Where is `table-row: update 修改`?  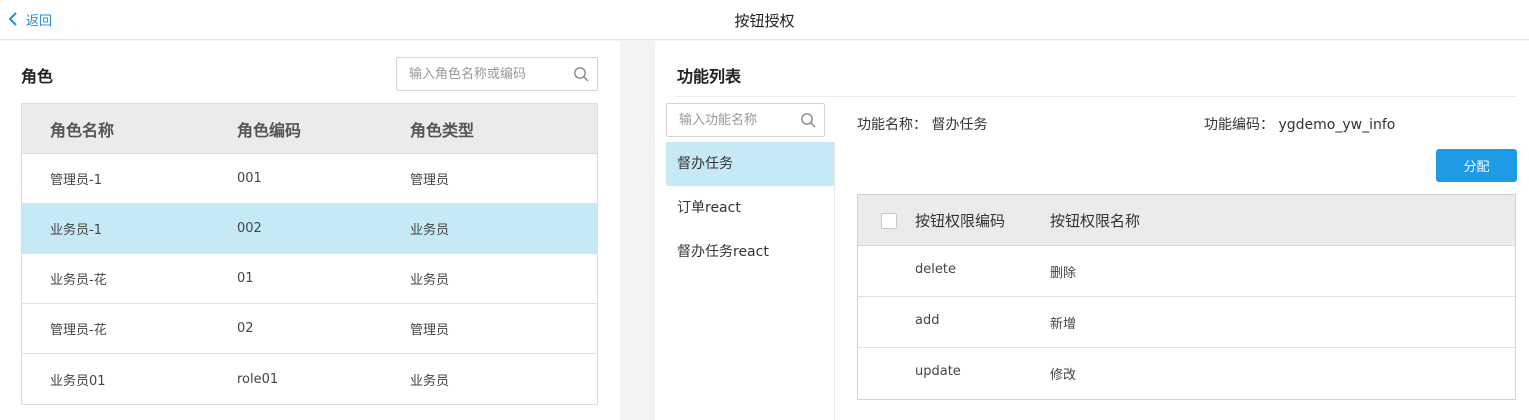
table-row: update 修改 is located at coordinates (1186, 373).